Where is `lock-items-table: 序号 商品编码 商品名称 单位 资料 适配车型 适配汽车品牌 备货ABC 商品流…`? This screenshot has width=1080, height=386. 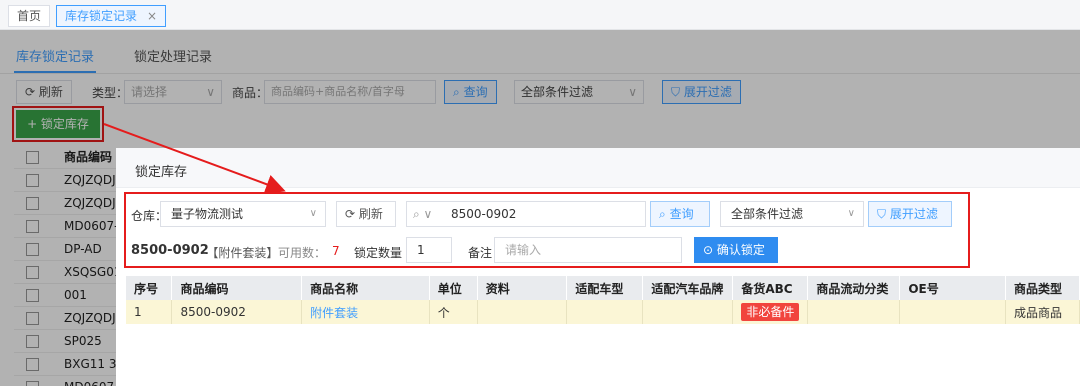
lock-items-table: 序号 商品编码 商品名称 单位 资料 适配车型 适配汽车品牌 备货ABC 商品流… is located at coordinates (603, 300).